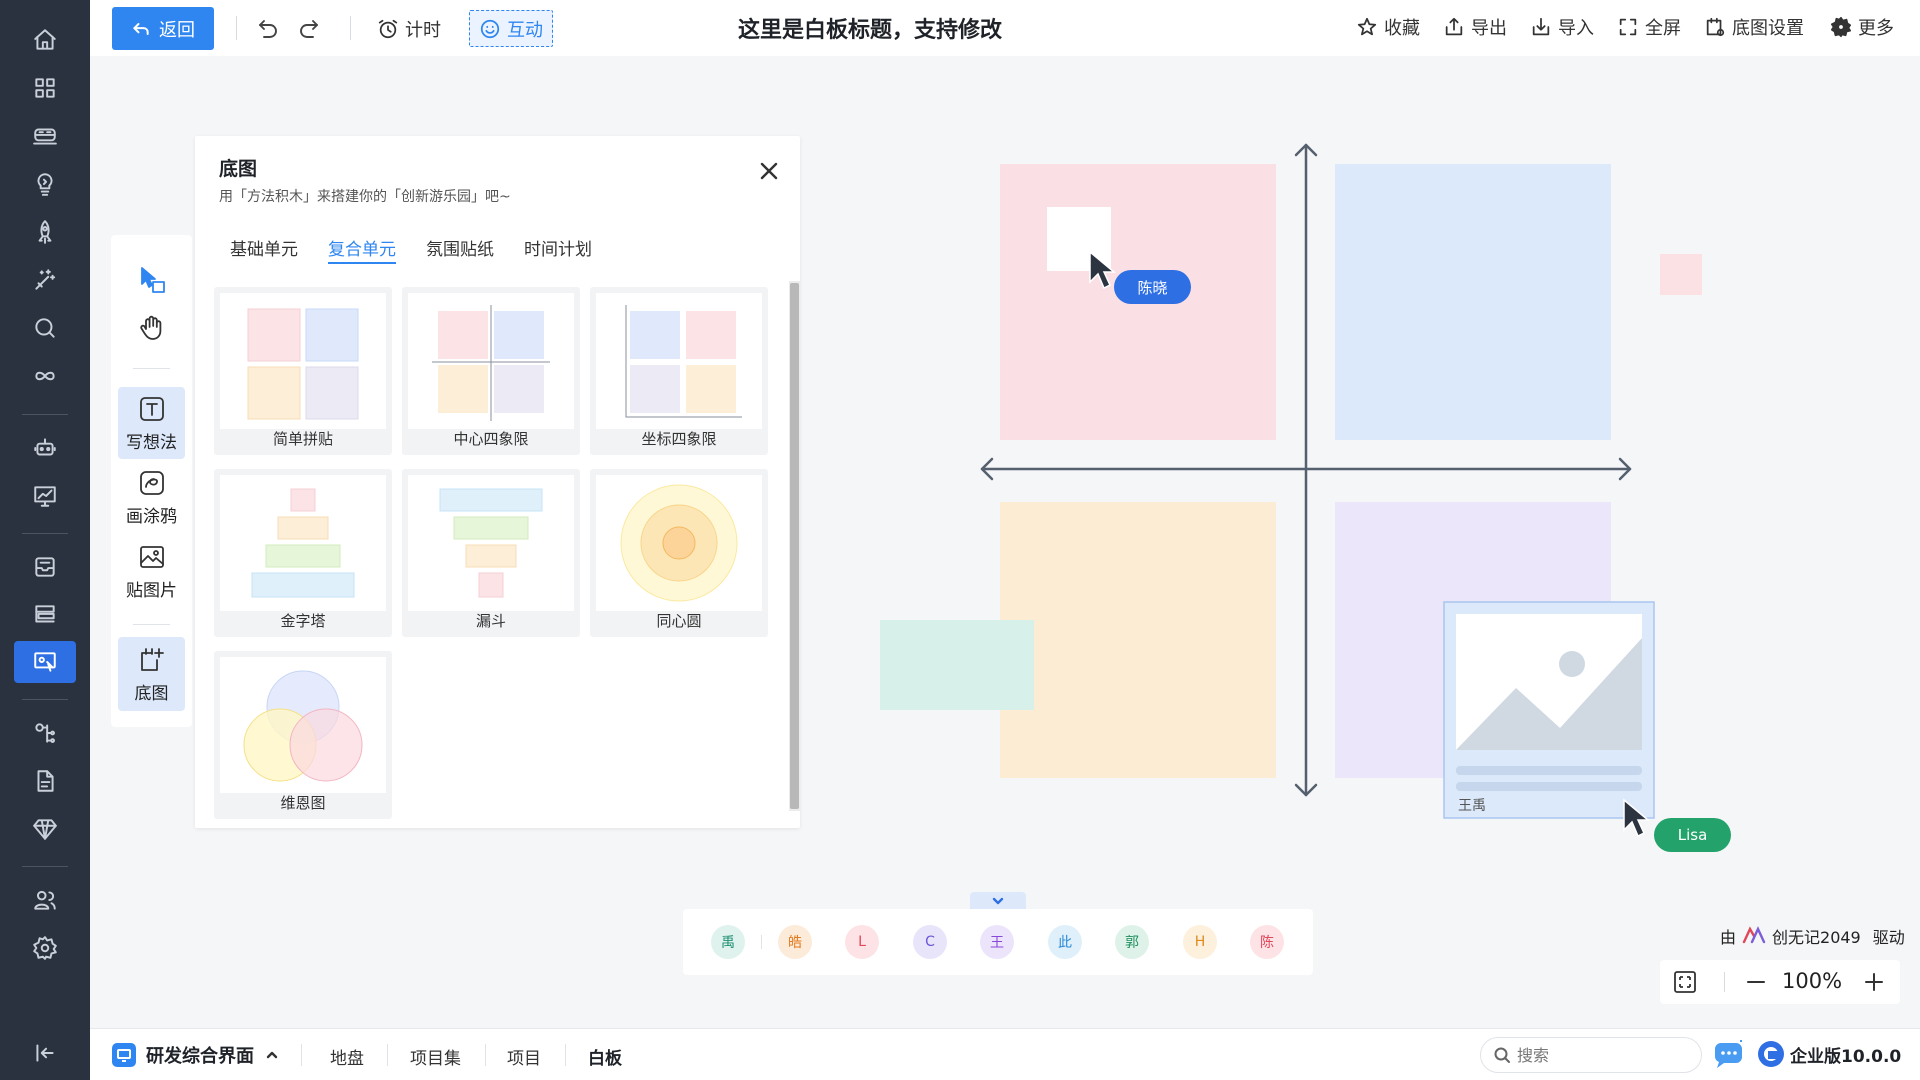 Image resolution: width=1920 pixels, height=1080 pixels. Describe the element at coordinates (558, 249) in the screenshot. I see `tab-time-plan: 时间计划` at that location.